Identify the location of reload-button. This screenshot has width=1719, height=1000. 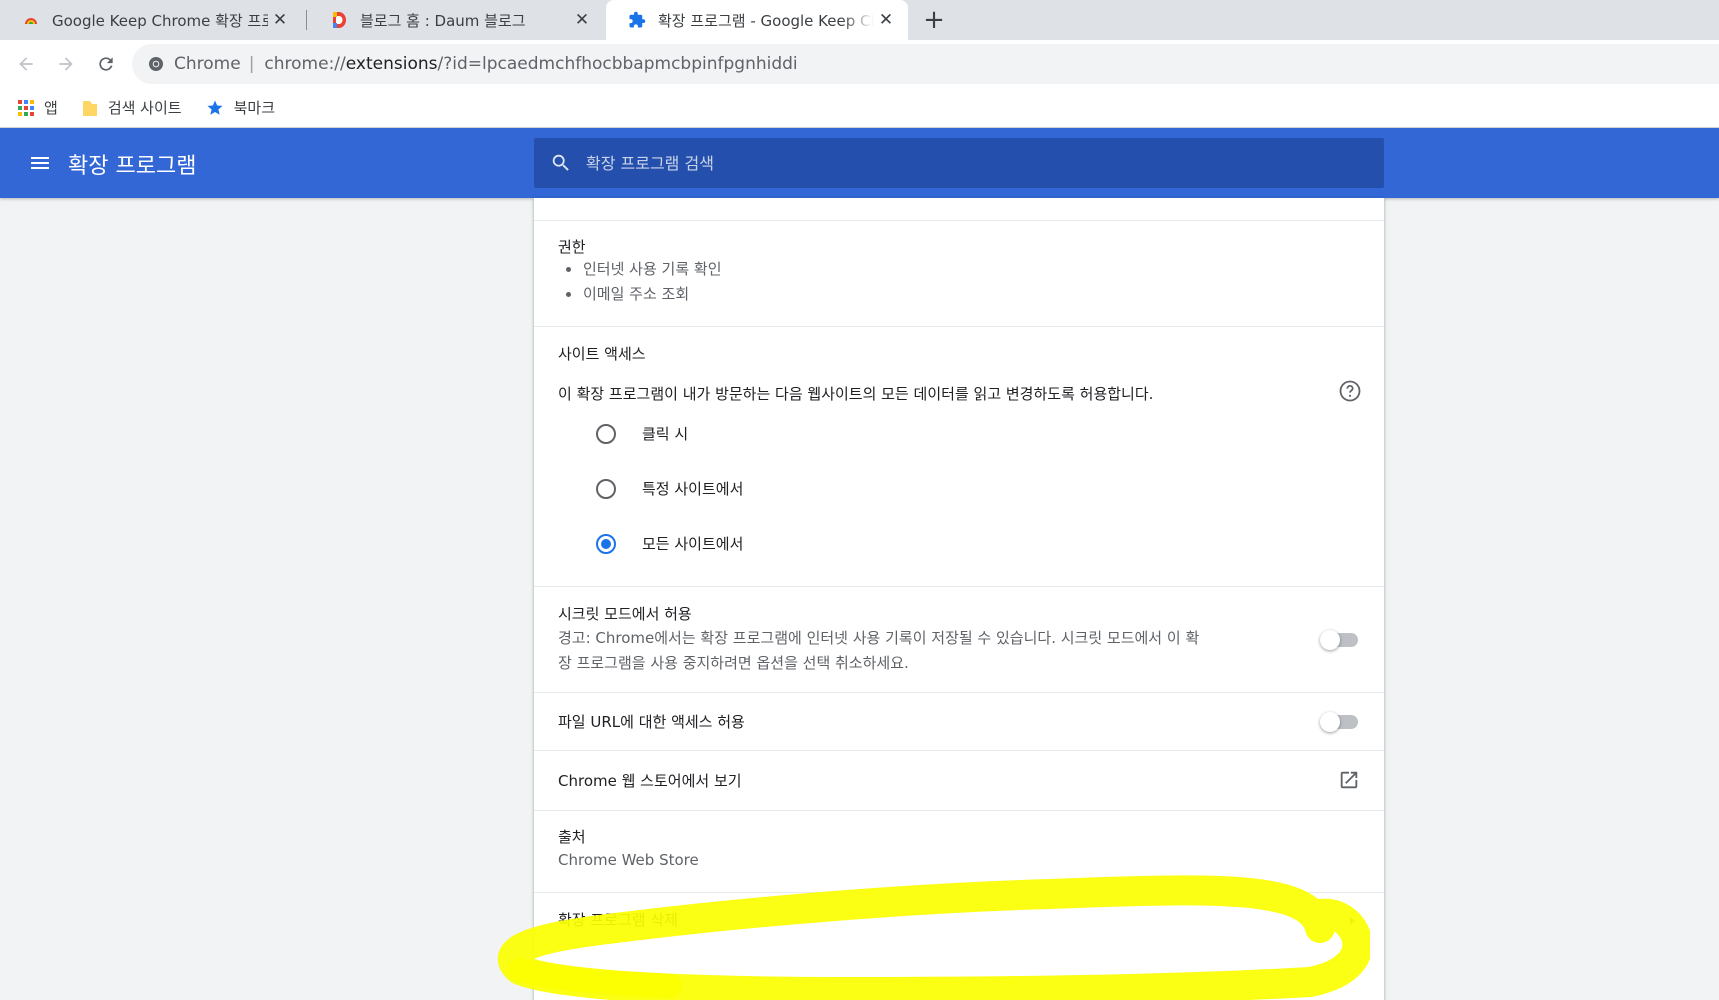
(106, 64).